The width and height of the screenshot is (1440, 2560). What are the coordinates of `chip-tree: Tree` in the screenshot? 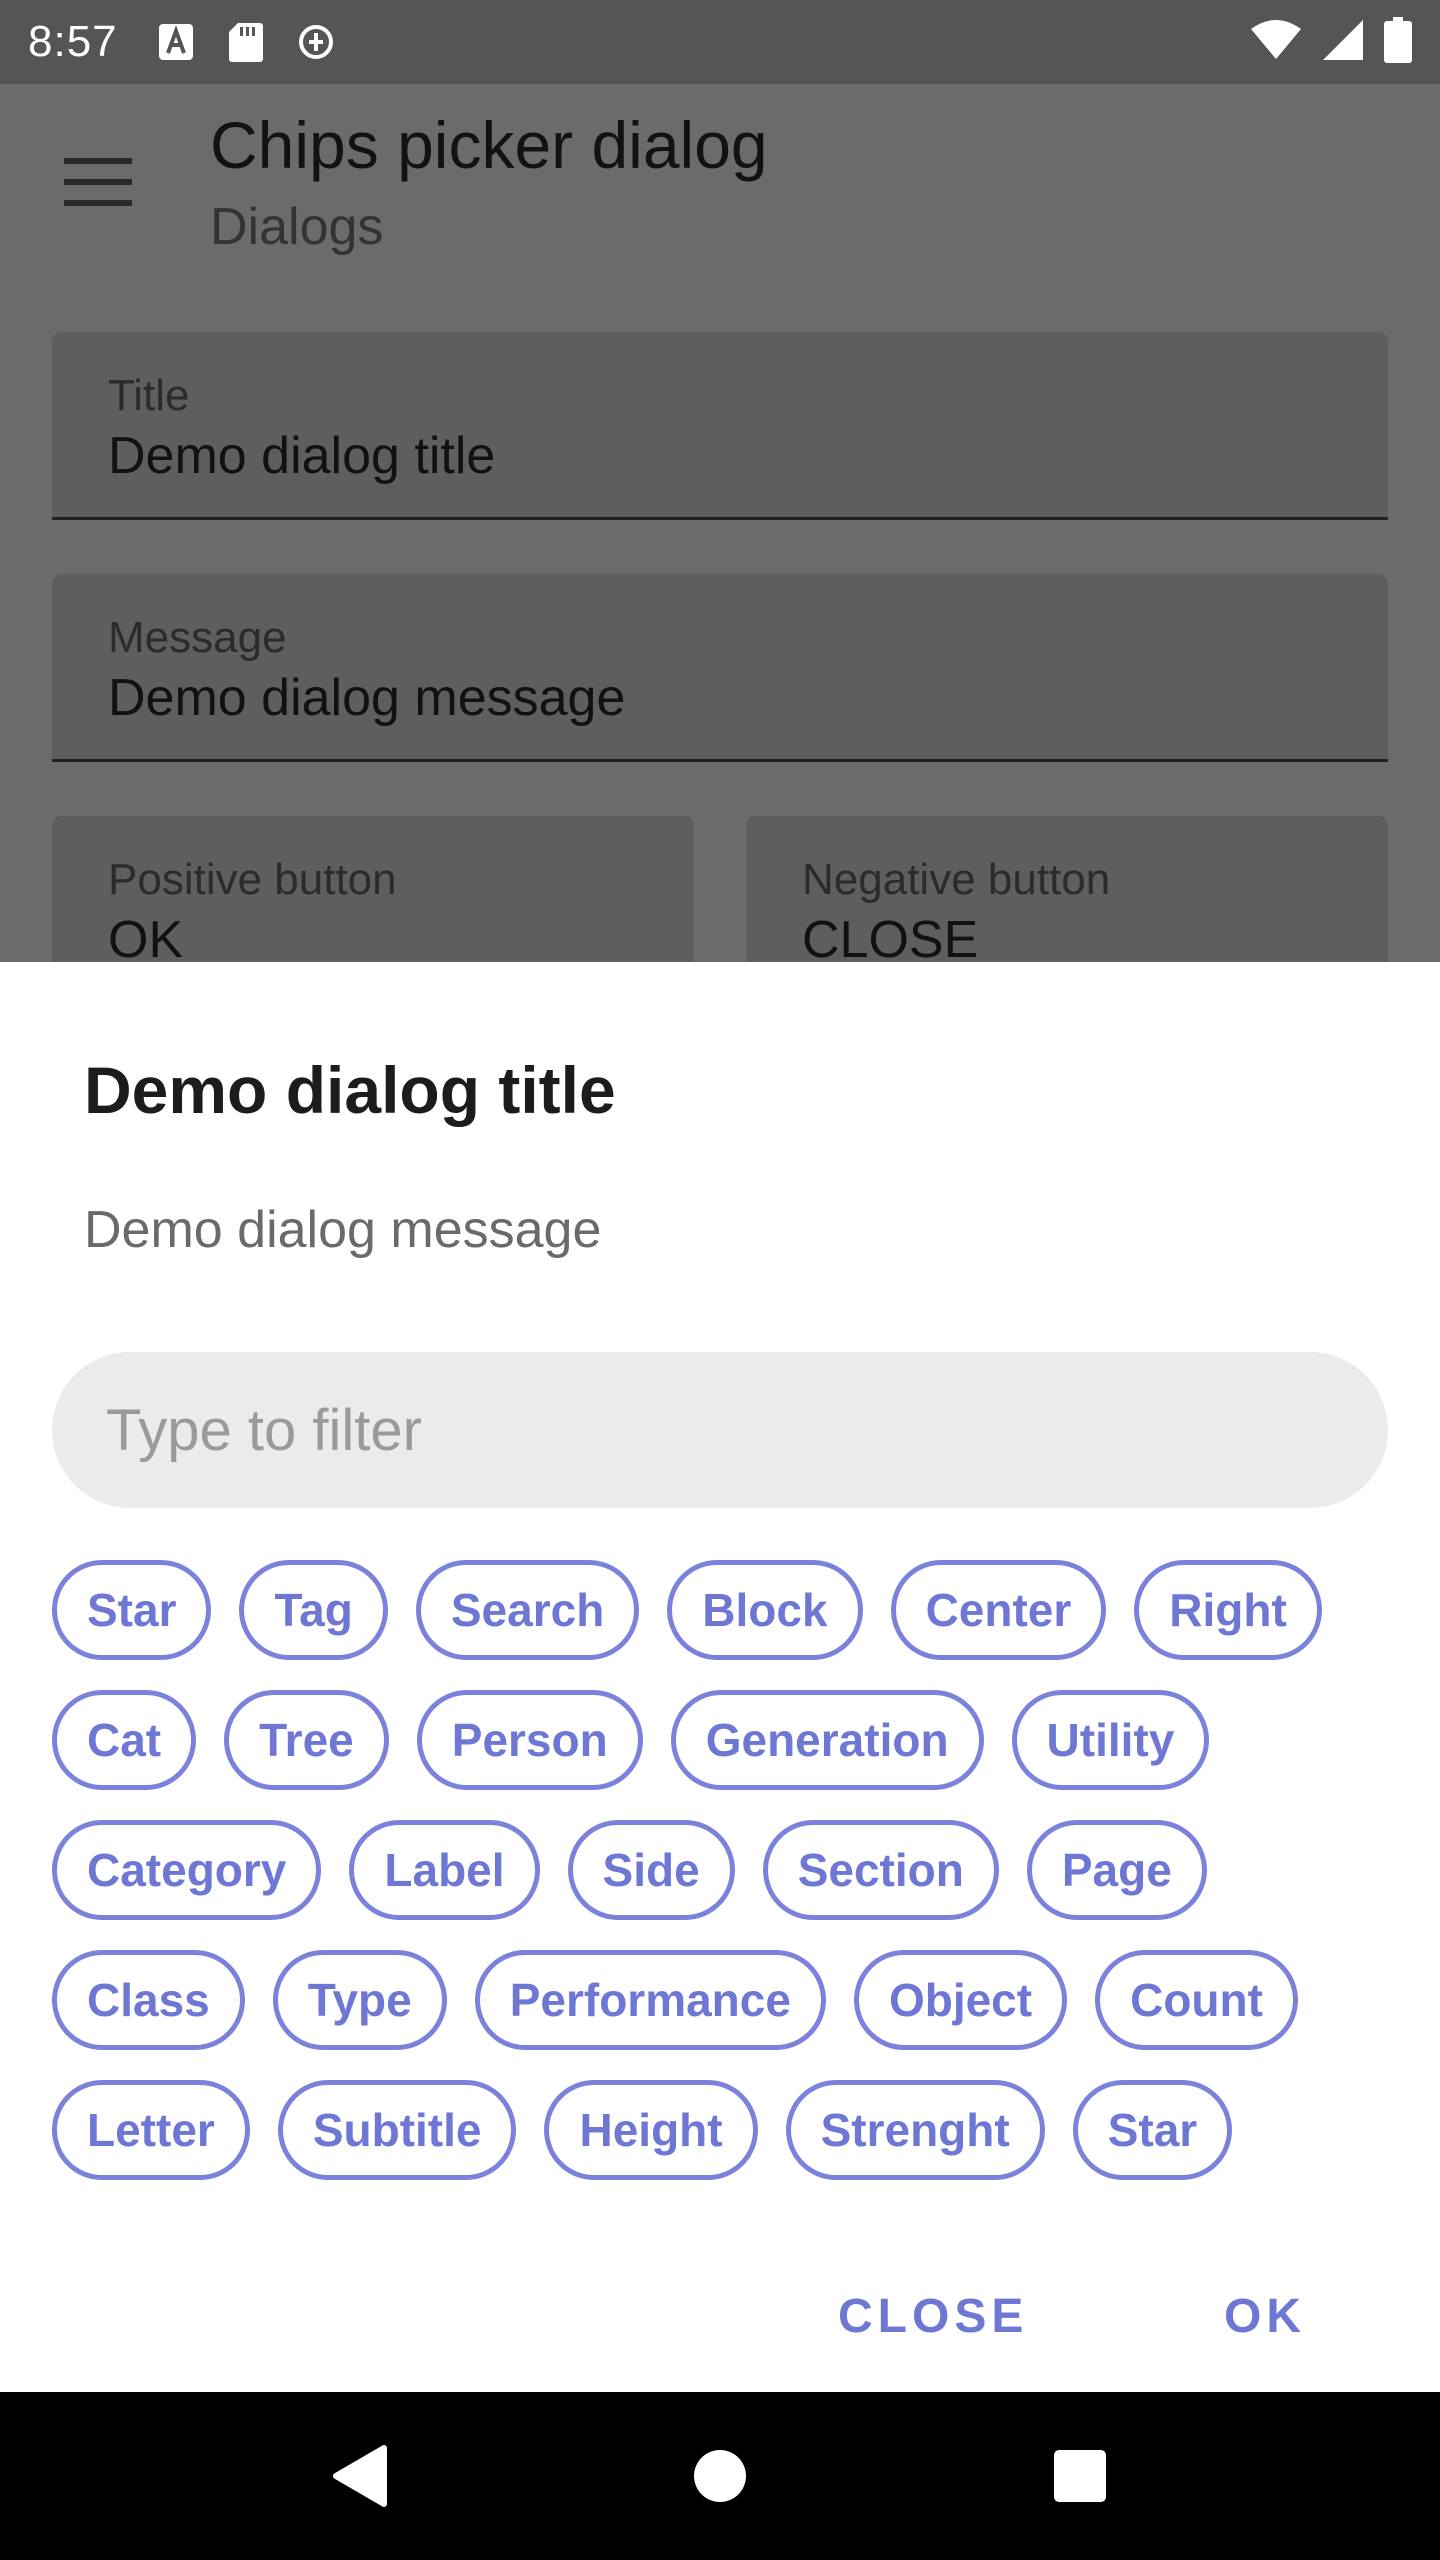 It's located at (306, 1740).